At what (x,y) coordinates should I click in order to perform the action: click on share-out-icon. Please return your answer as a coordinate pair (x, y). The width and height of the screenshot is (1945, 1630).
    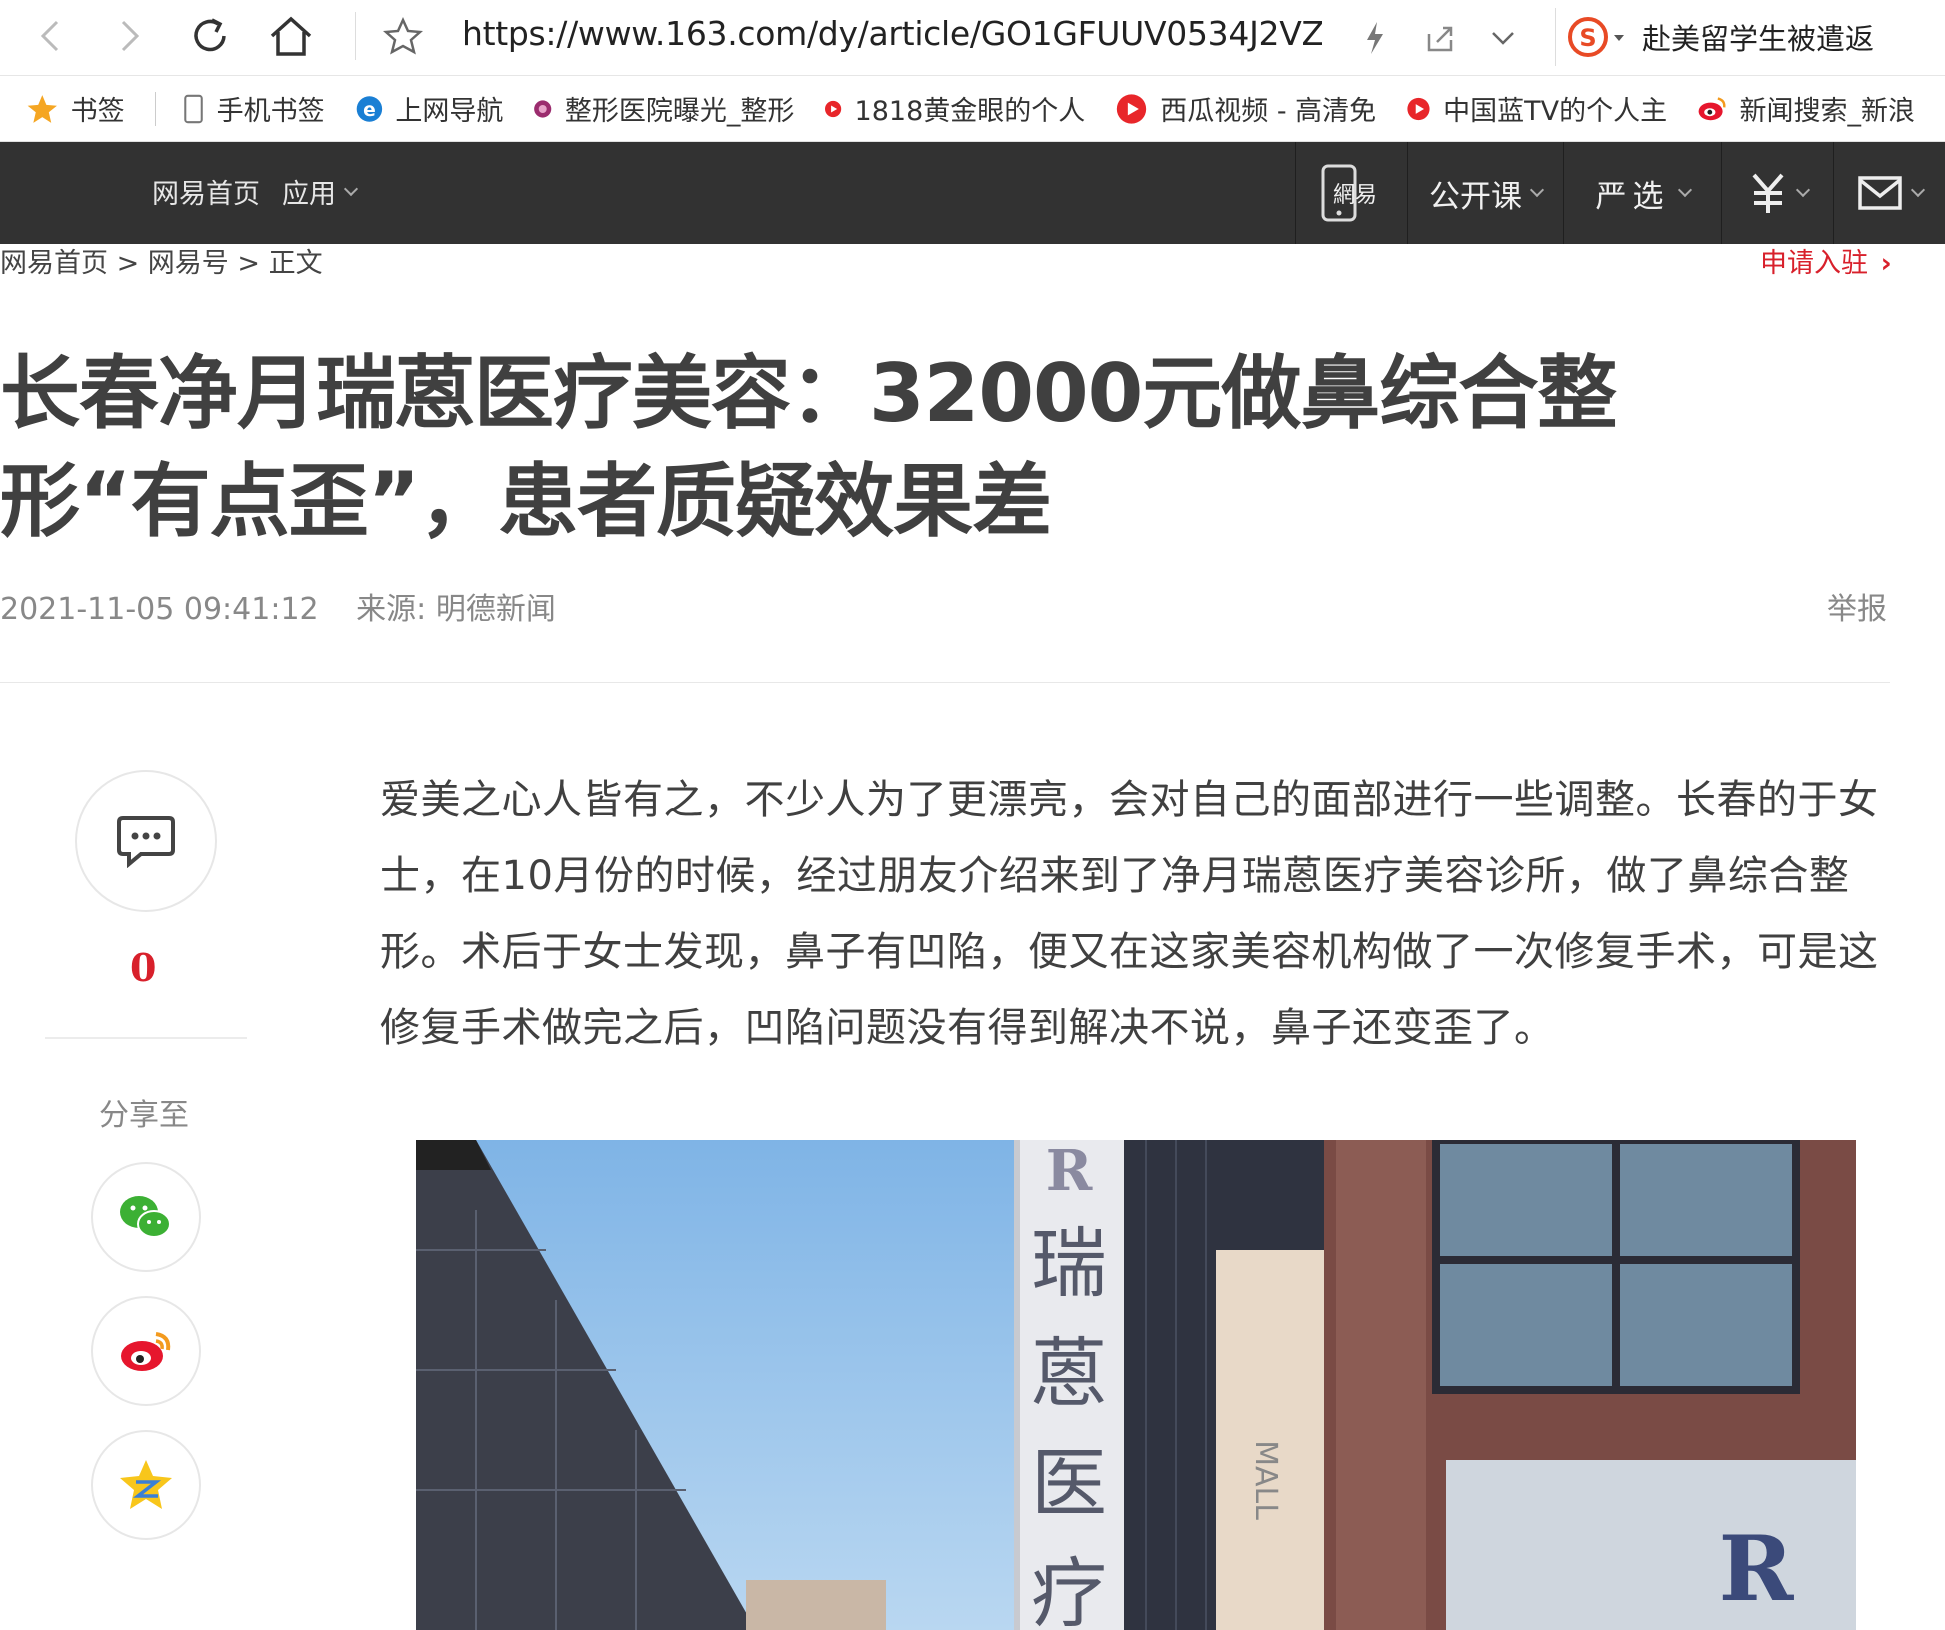
    Looking at the image, I should click on (1440, 39).